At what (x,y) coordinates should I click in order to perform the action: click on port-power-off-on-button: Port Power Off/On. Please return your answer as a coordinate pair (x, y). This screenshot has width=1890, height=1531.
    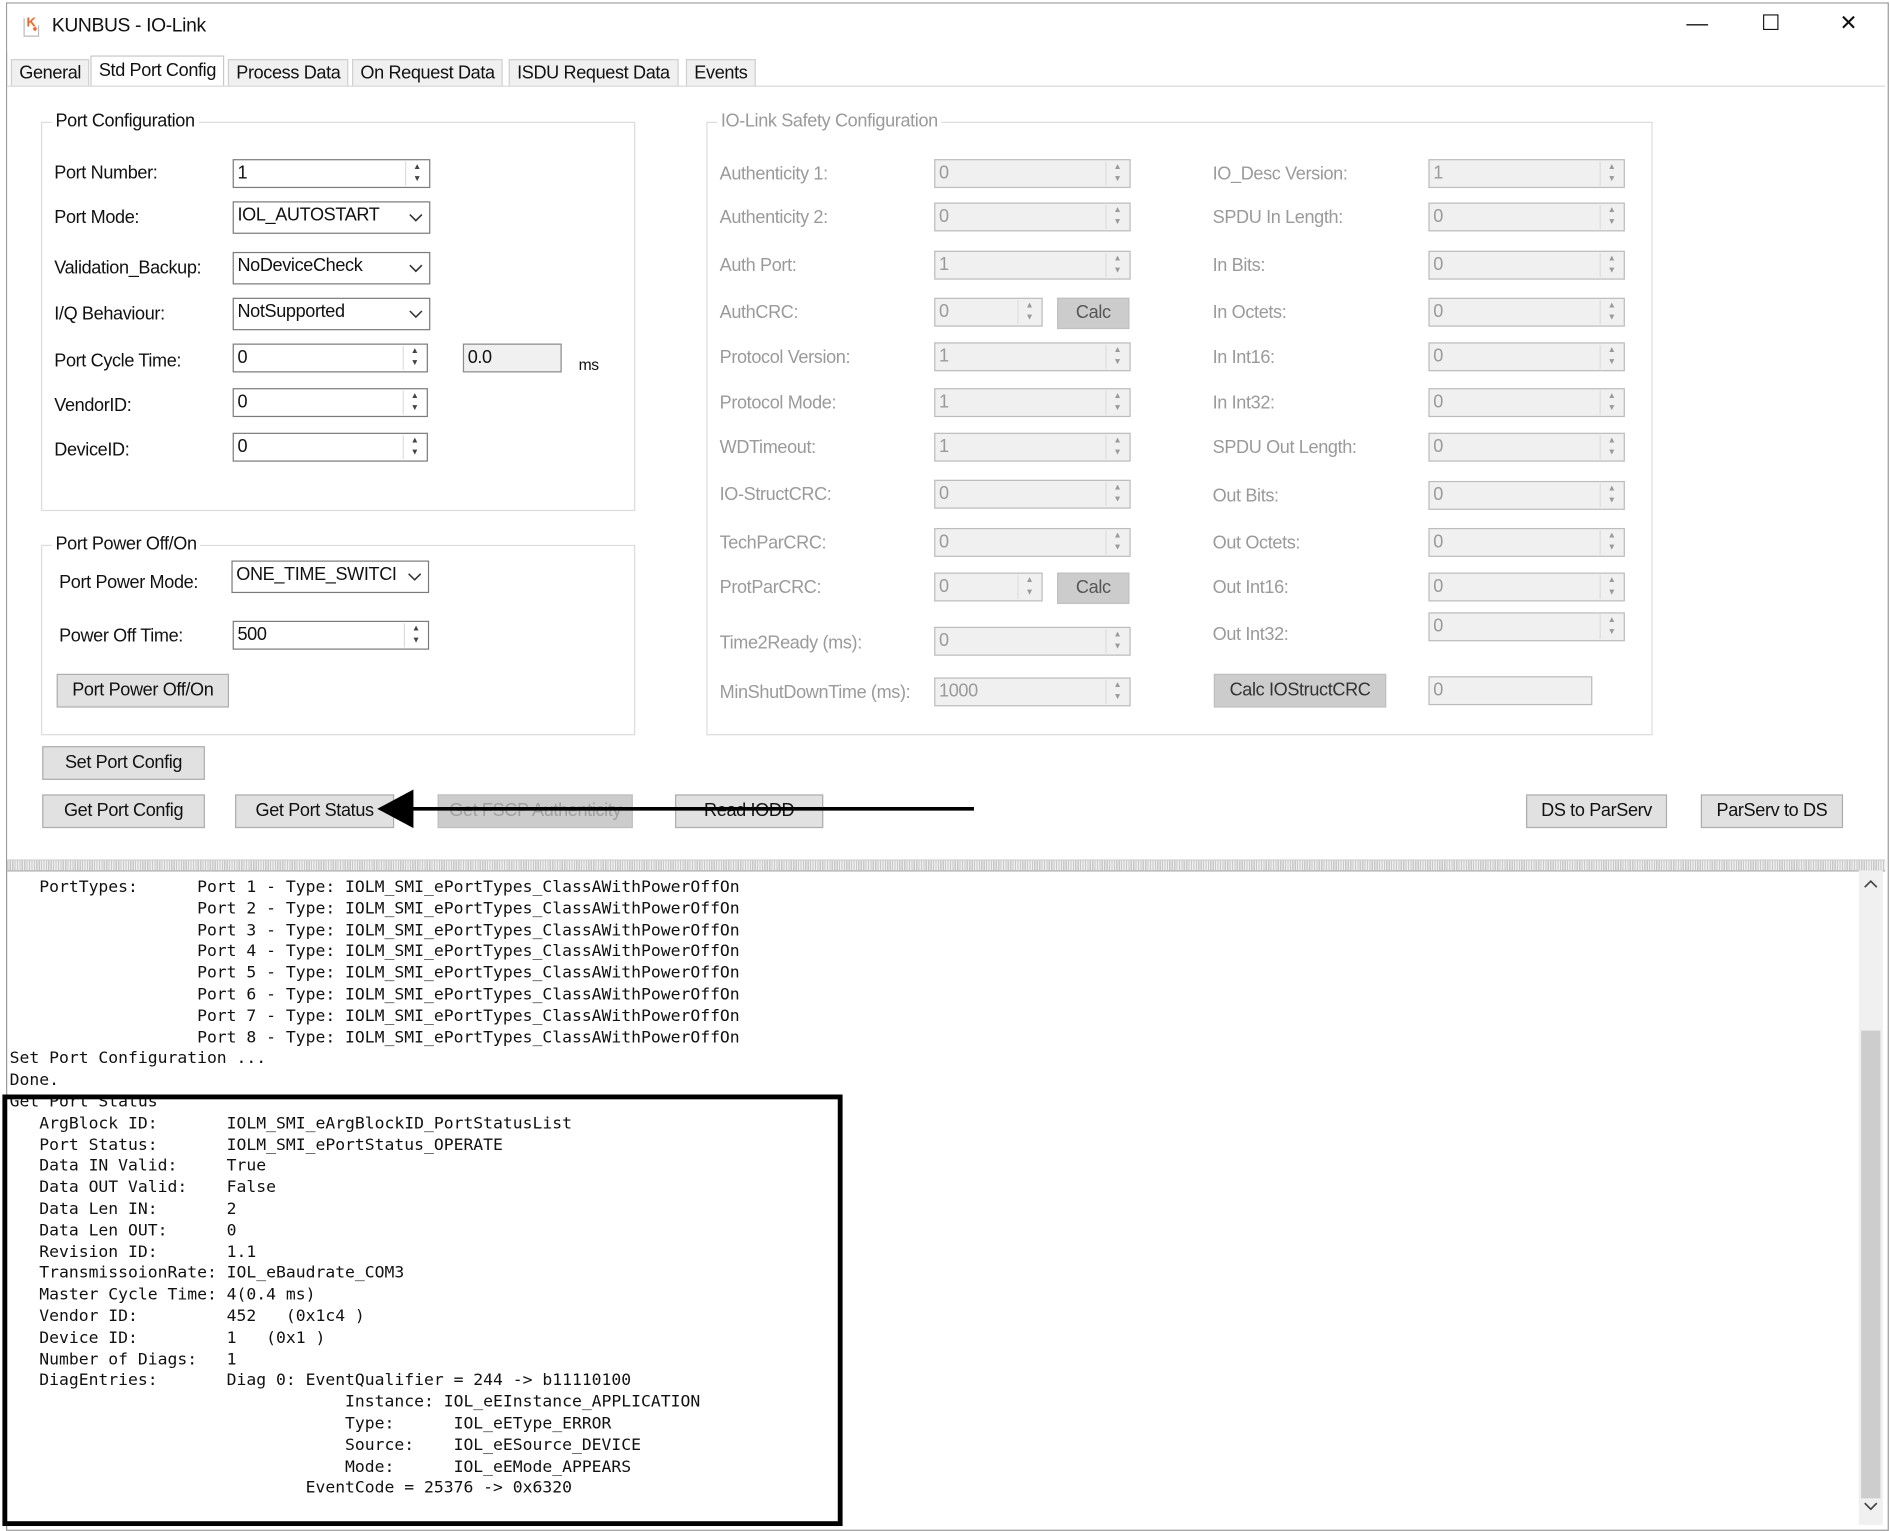
    Looking at the image, I should click on (143, 690).